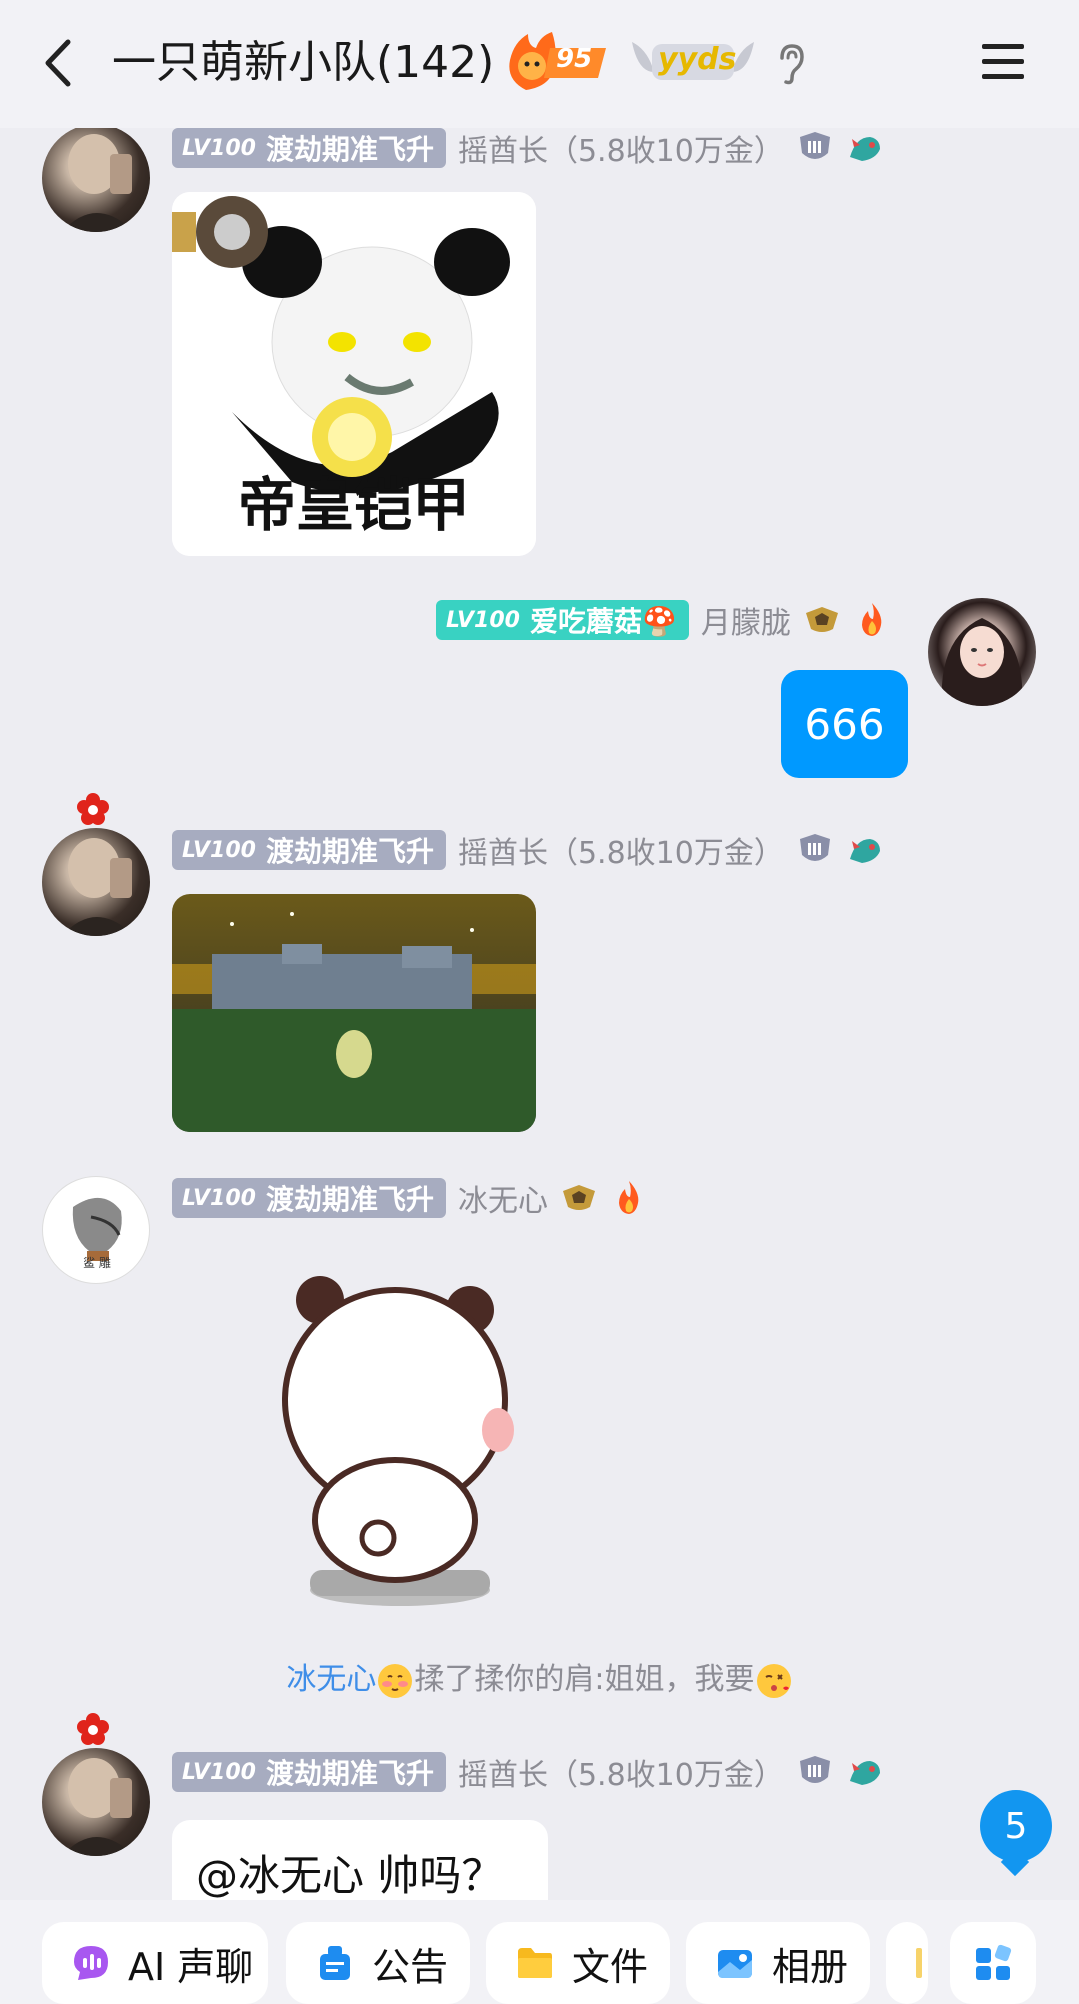 The width and height of the screenshot is (1079, 2004). Describe the element at coordinates (773, 1680) in the screenshot. I see `kiss-face-emoji-icon` at that location.